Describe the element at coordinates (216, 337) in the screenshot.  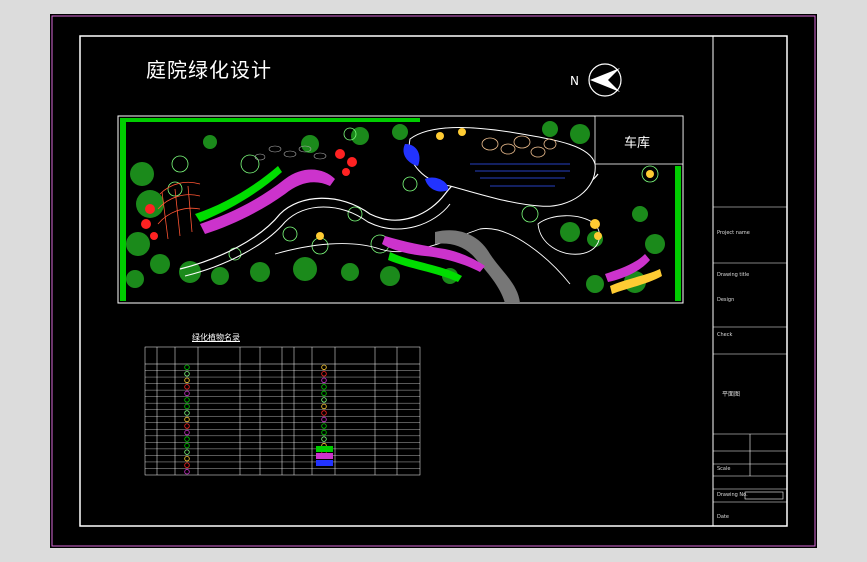
I see `table-title: 绿化植物名录` at that location.